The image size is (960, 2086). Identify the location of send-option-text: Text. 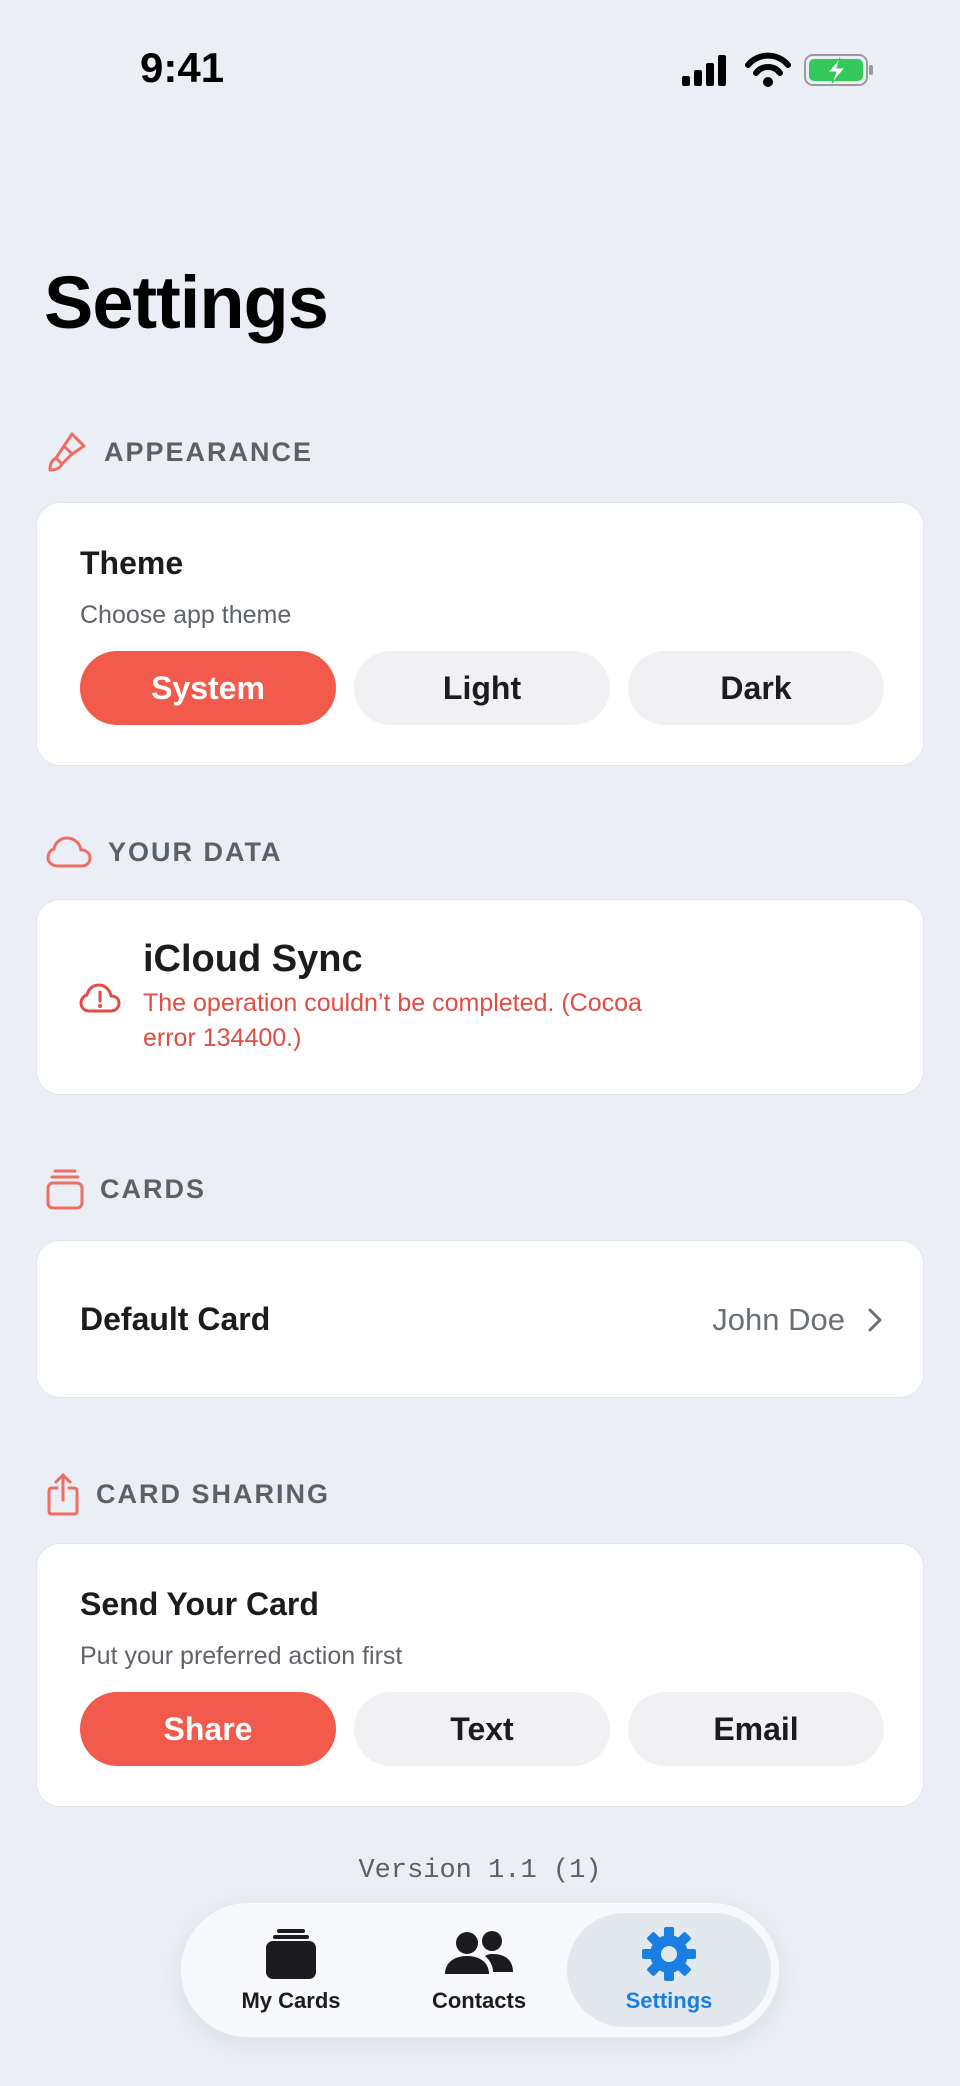
(482, 1729).